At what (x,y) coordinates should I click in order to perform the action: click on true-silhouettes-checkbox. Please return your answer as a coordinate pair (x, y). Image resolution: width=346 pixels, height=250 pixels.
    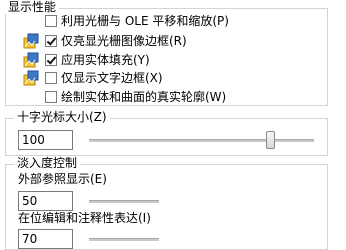
    Looking at the image, I should click on (51, 97).